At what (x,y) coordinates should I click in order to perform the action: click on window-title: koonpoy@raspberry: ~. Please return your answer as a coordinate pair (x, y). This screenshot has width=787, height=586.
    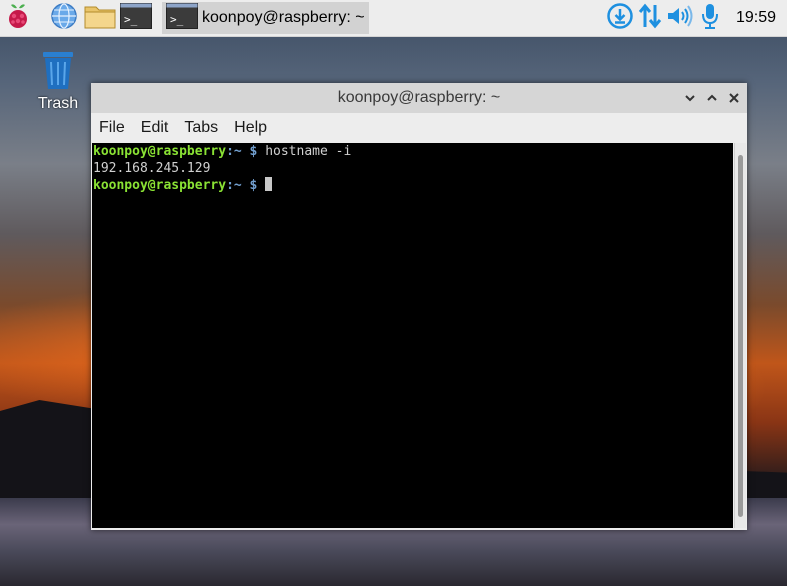
    Looking at the image, I should click on (419, 97).